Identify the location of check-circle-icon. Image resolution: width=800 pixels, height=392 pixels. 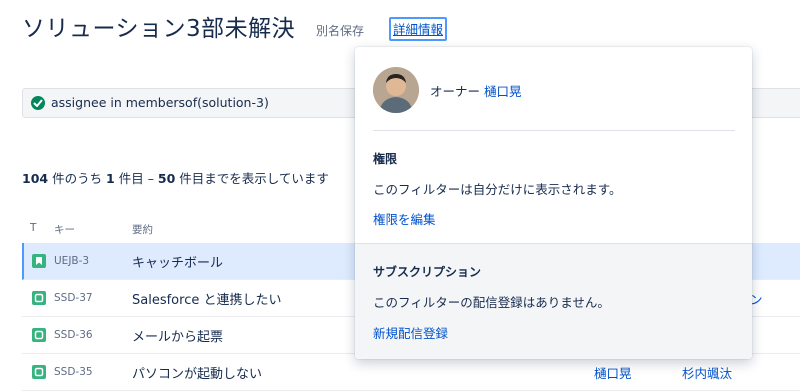
(38, 103).